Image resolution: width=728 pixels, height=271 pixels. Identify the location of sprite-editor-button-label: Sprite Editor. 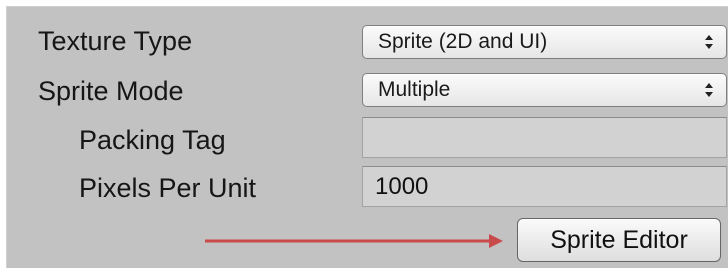
(619, 240).